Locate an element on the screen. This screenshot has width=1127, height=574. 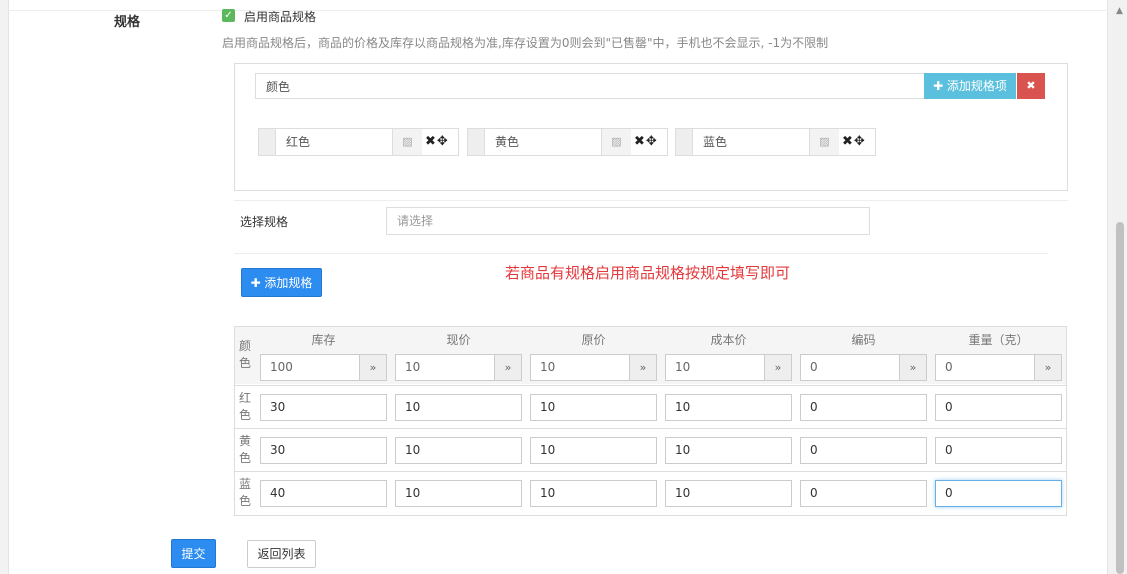
scrollbar-thumb is located at coordinates (1120, 398).